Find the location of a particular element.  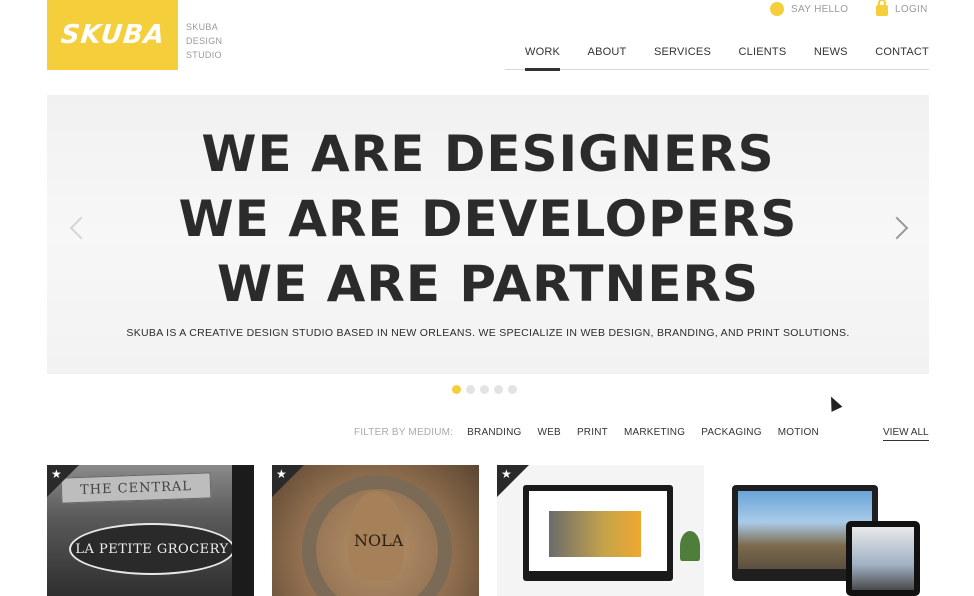

login-link: LOGIN is located at coordinates (902, 8).